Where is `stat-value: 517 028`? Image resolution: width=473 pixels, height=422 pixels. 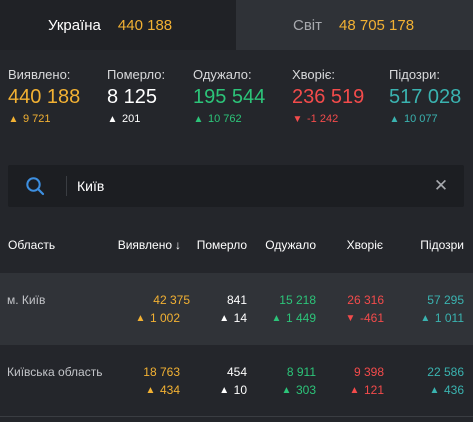 stat-value: 517 028 is located at coordinates (425, 97).